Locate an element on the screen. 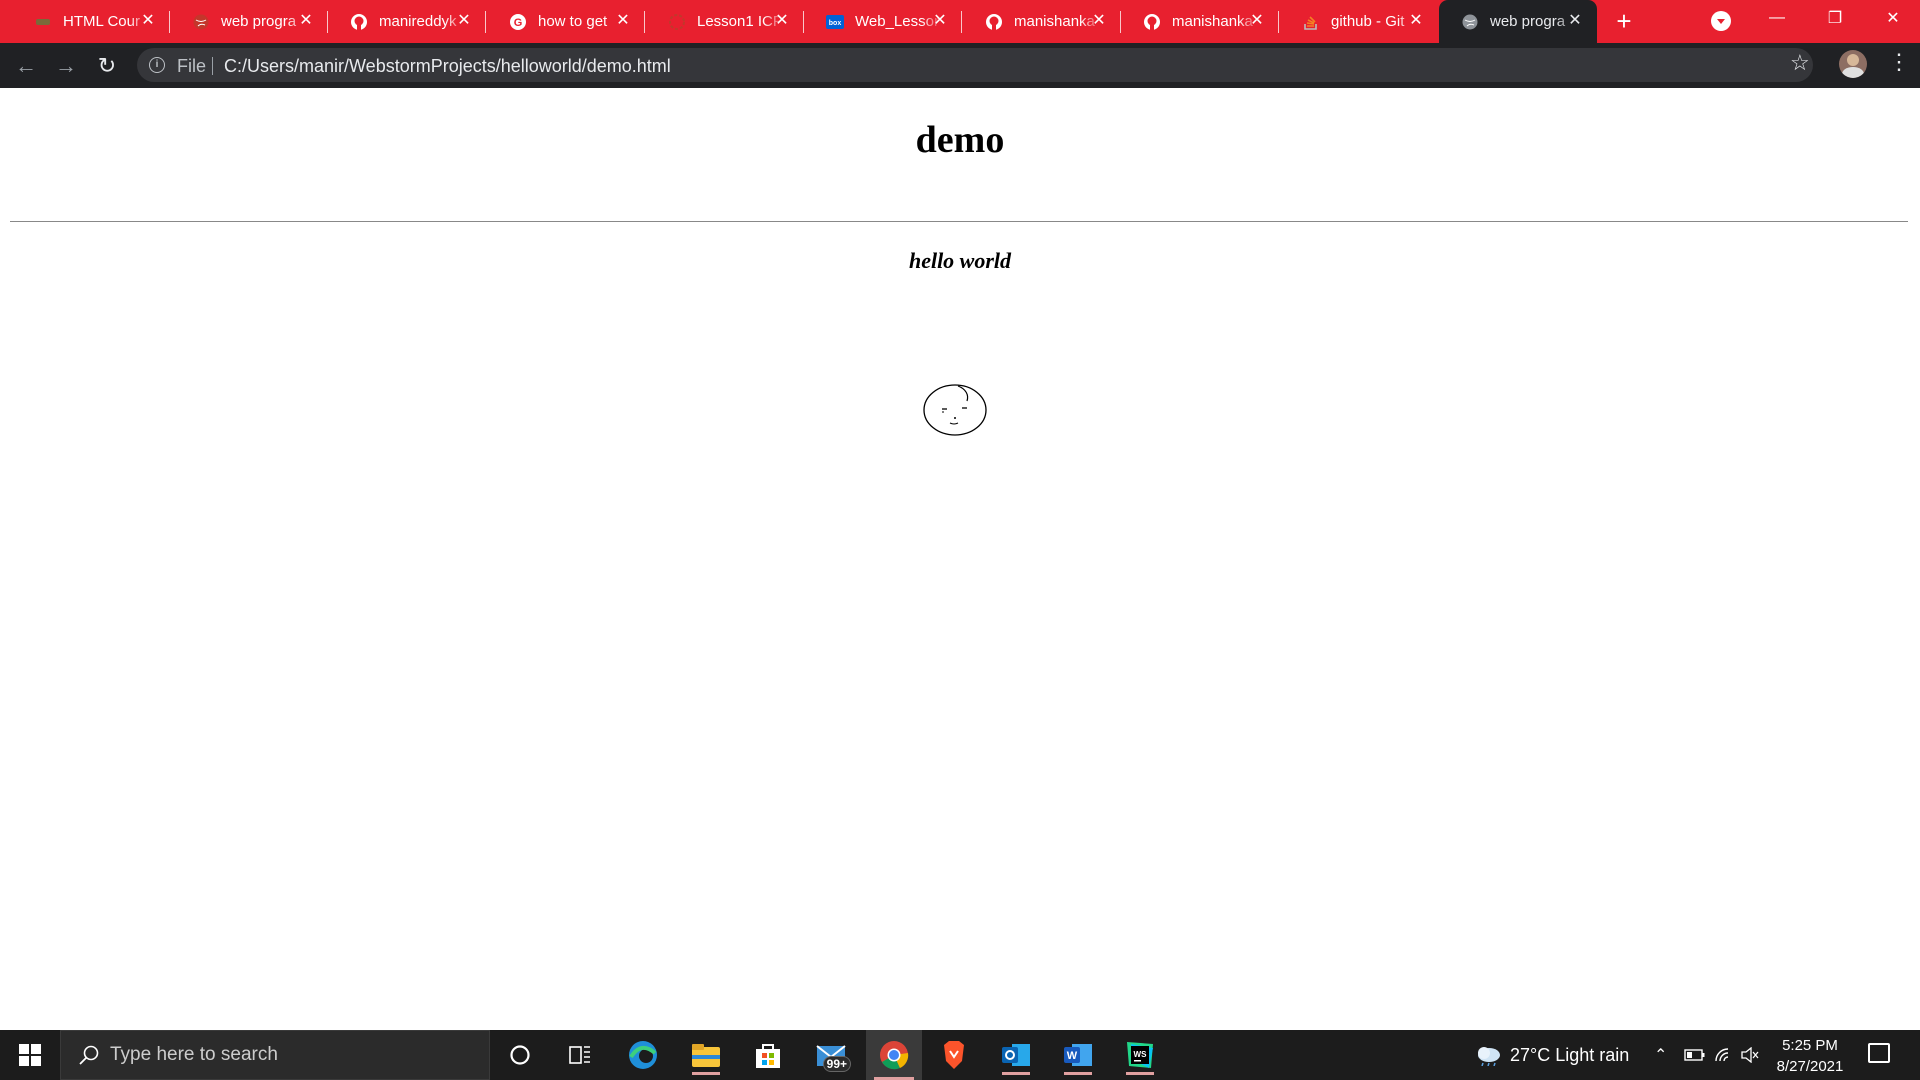 This screenshot has width=1920, height=1080. forward-button: → is located at coordinates (66, 66).